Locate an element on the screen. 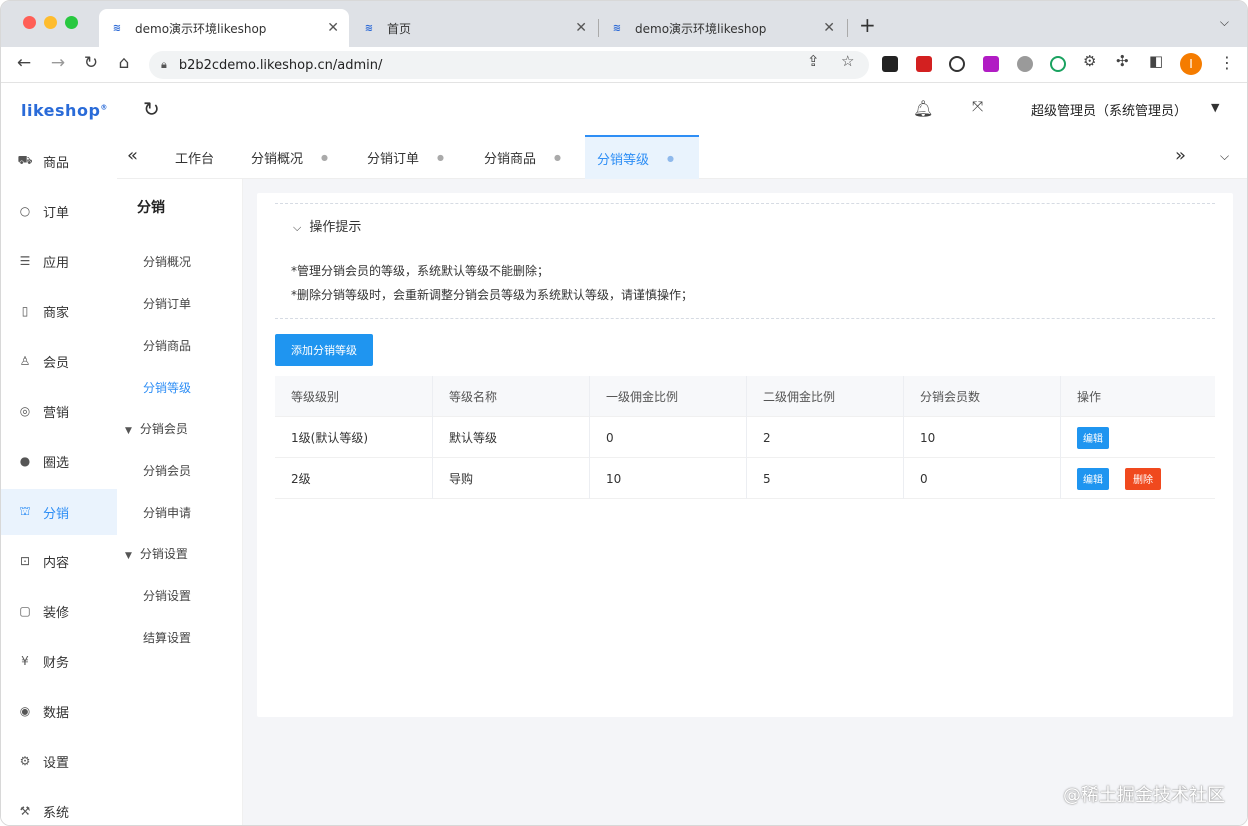  system-icon: ⚒ is located at coordinates (25, 811).